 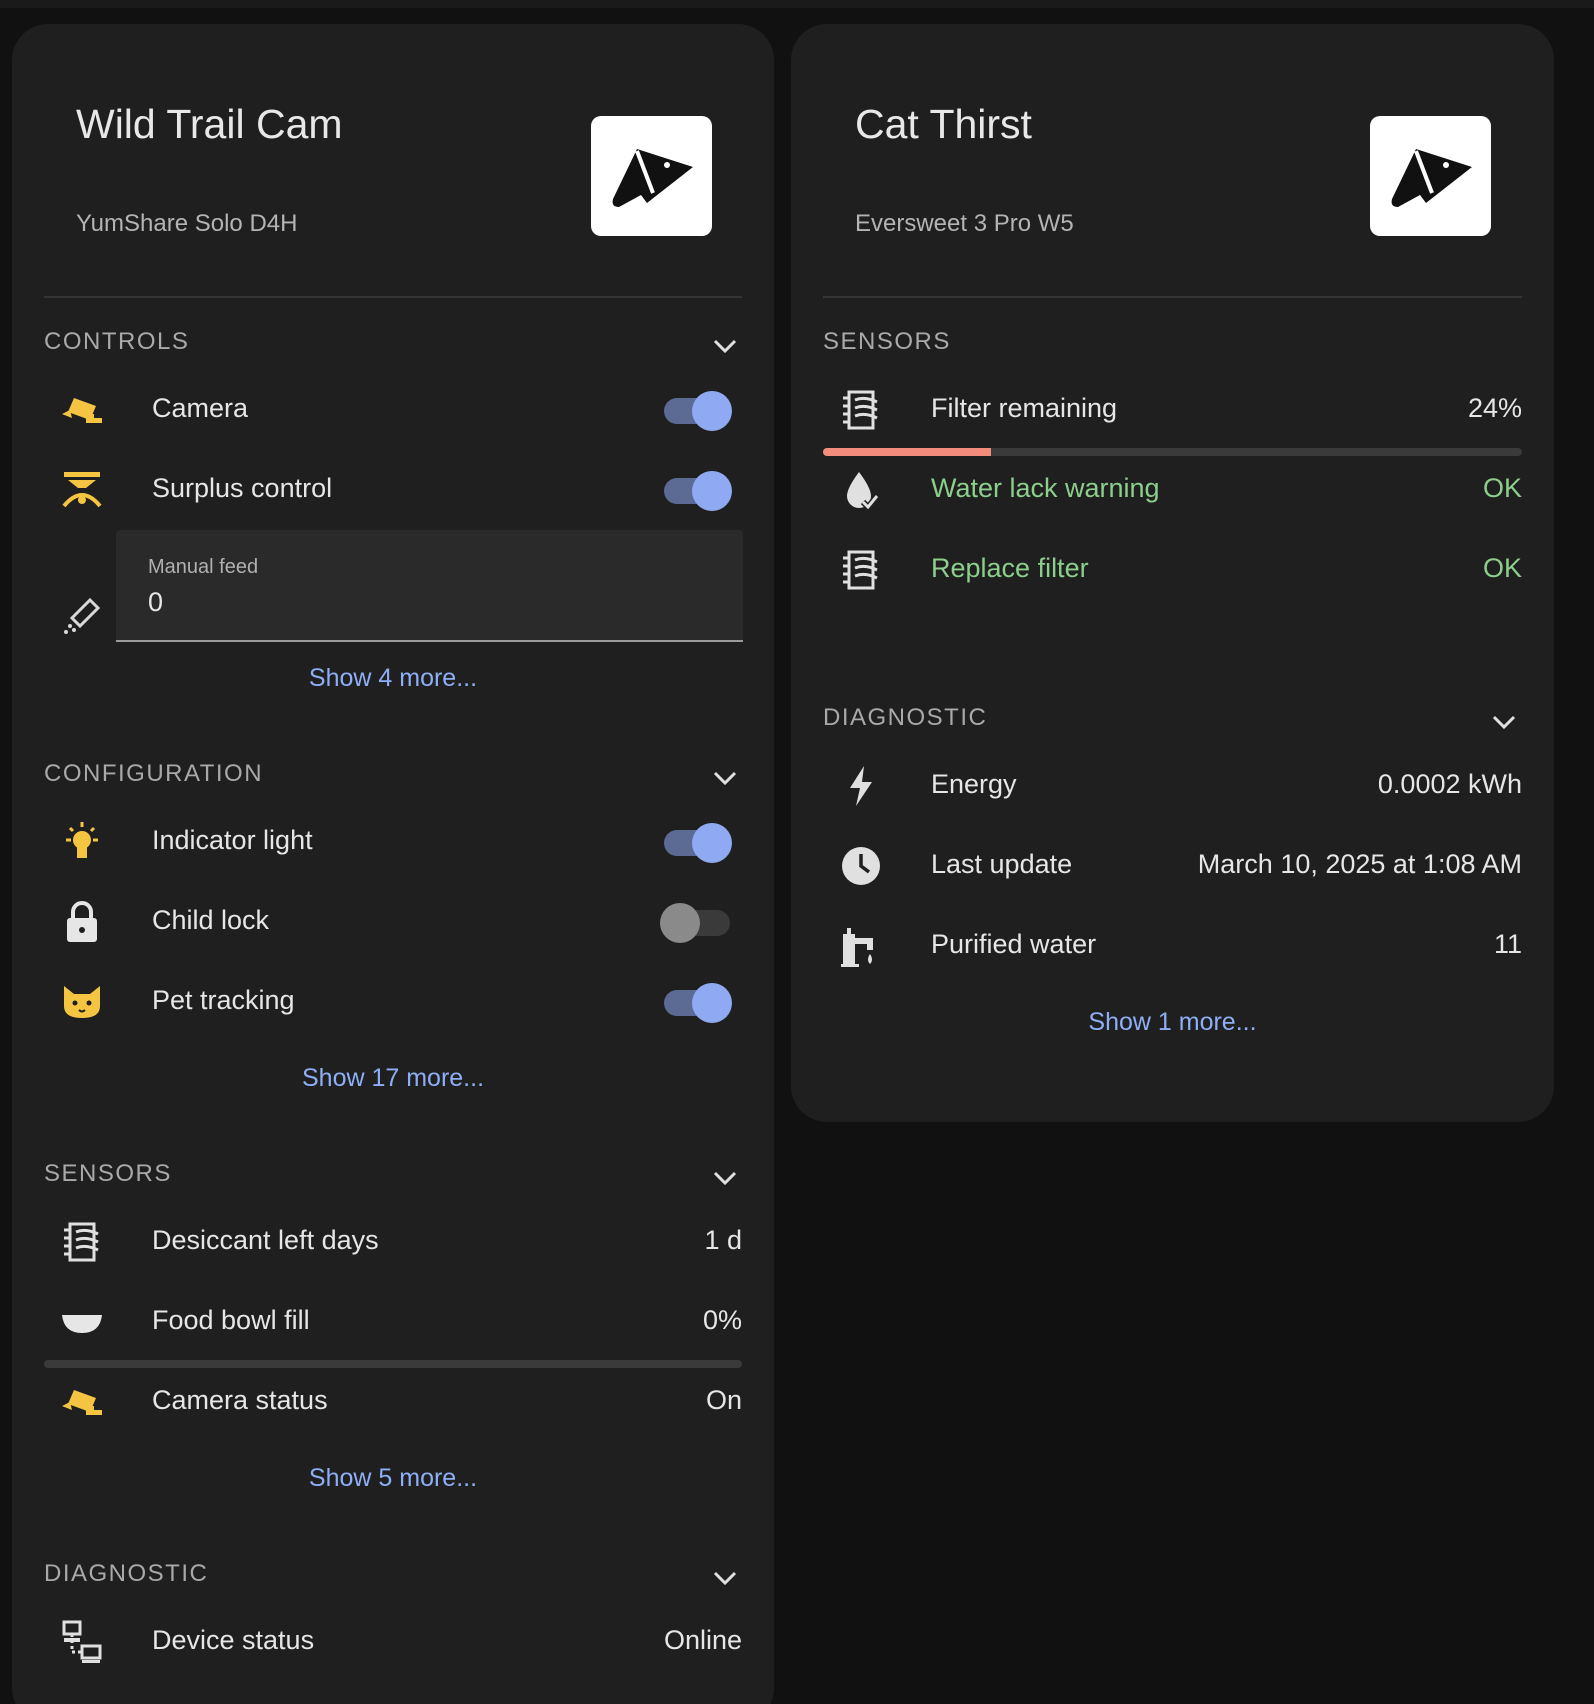 What do you see at coordinates (393, 1240) in the screenshot?
I see `sensor-row-desiccant: Desiccant left days 1 d` at bounding box center [393, 1240].